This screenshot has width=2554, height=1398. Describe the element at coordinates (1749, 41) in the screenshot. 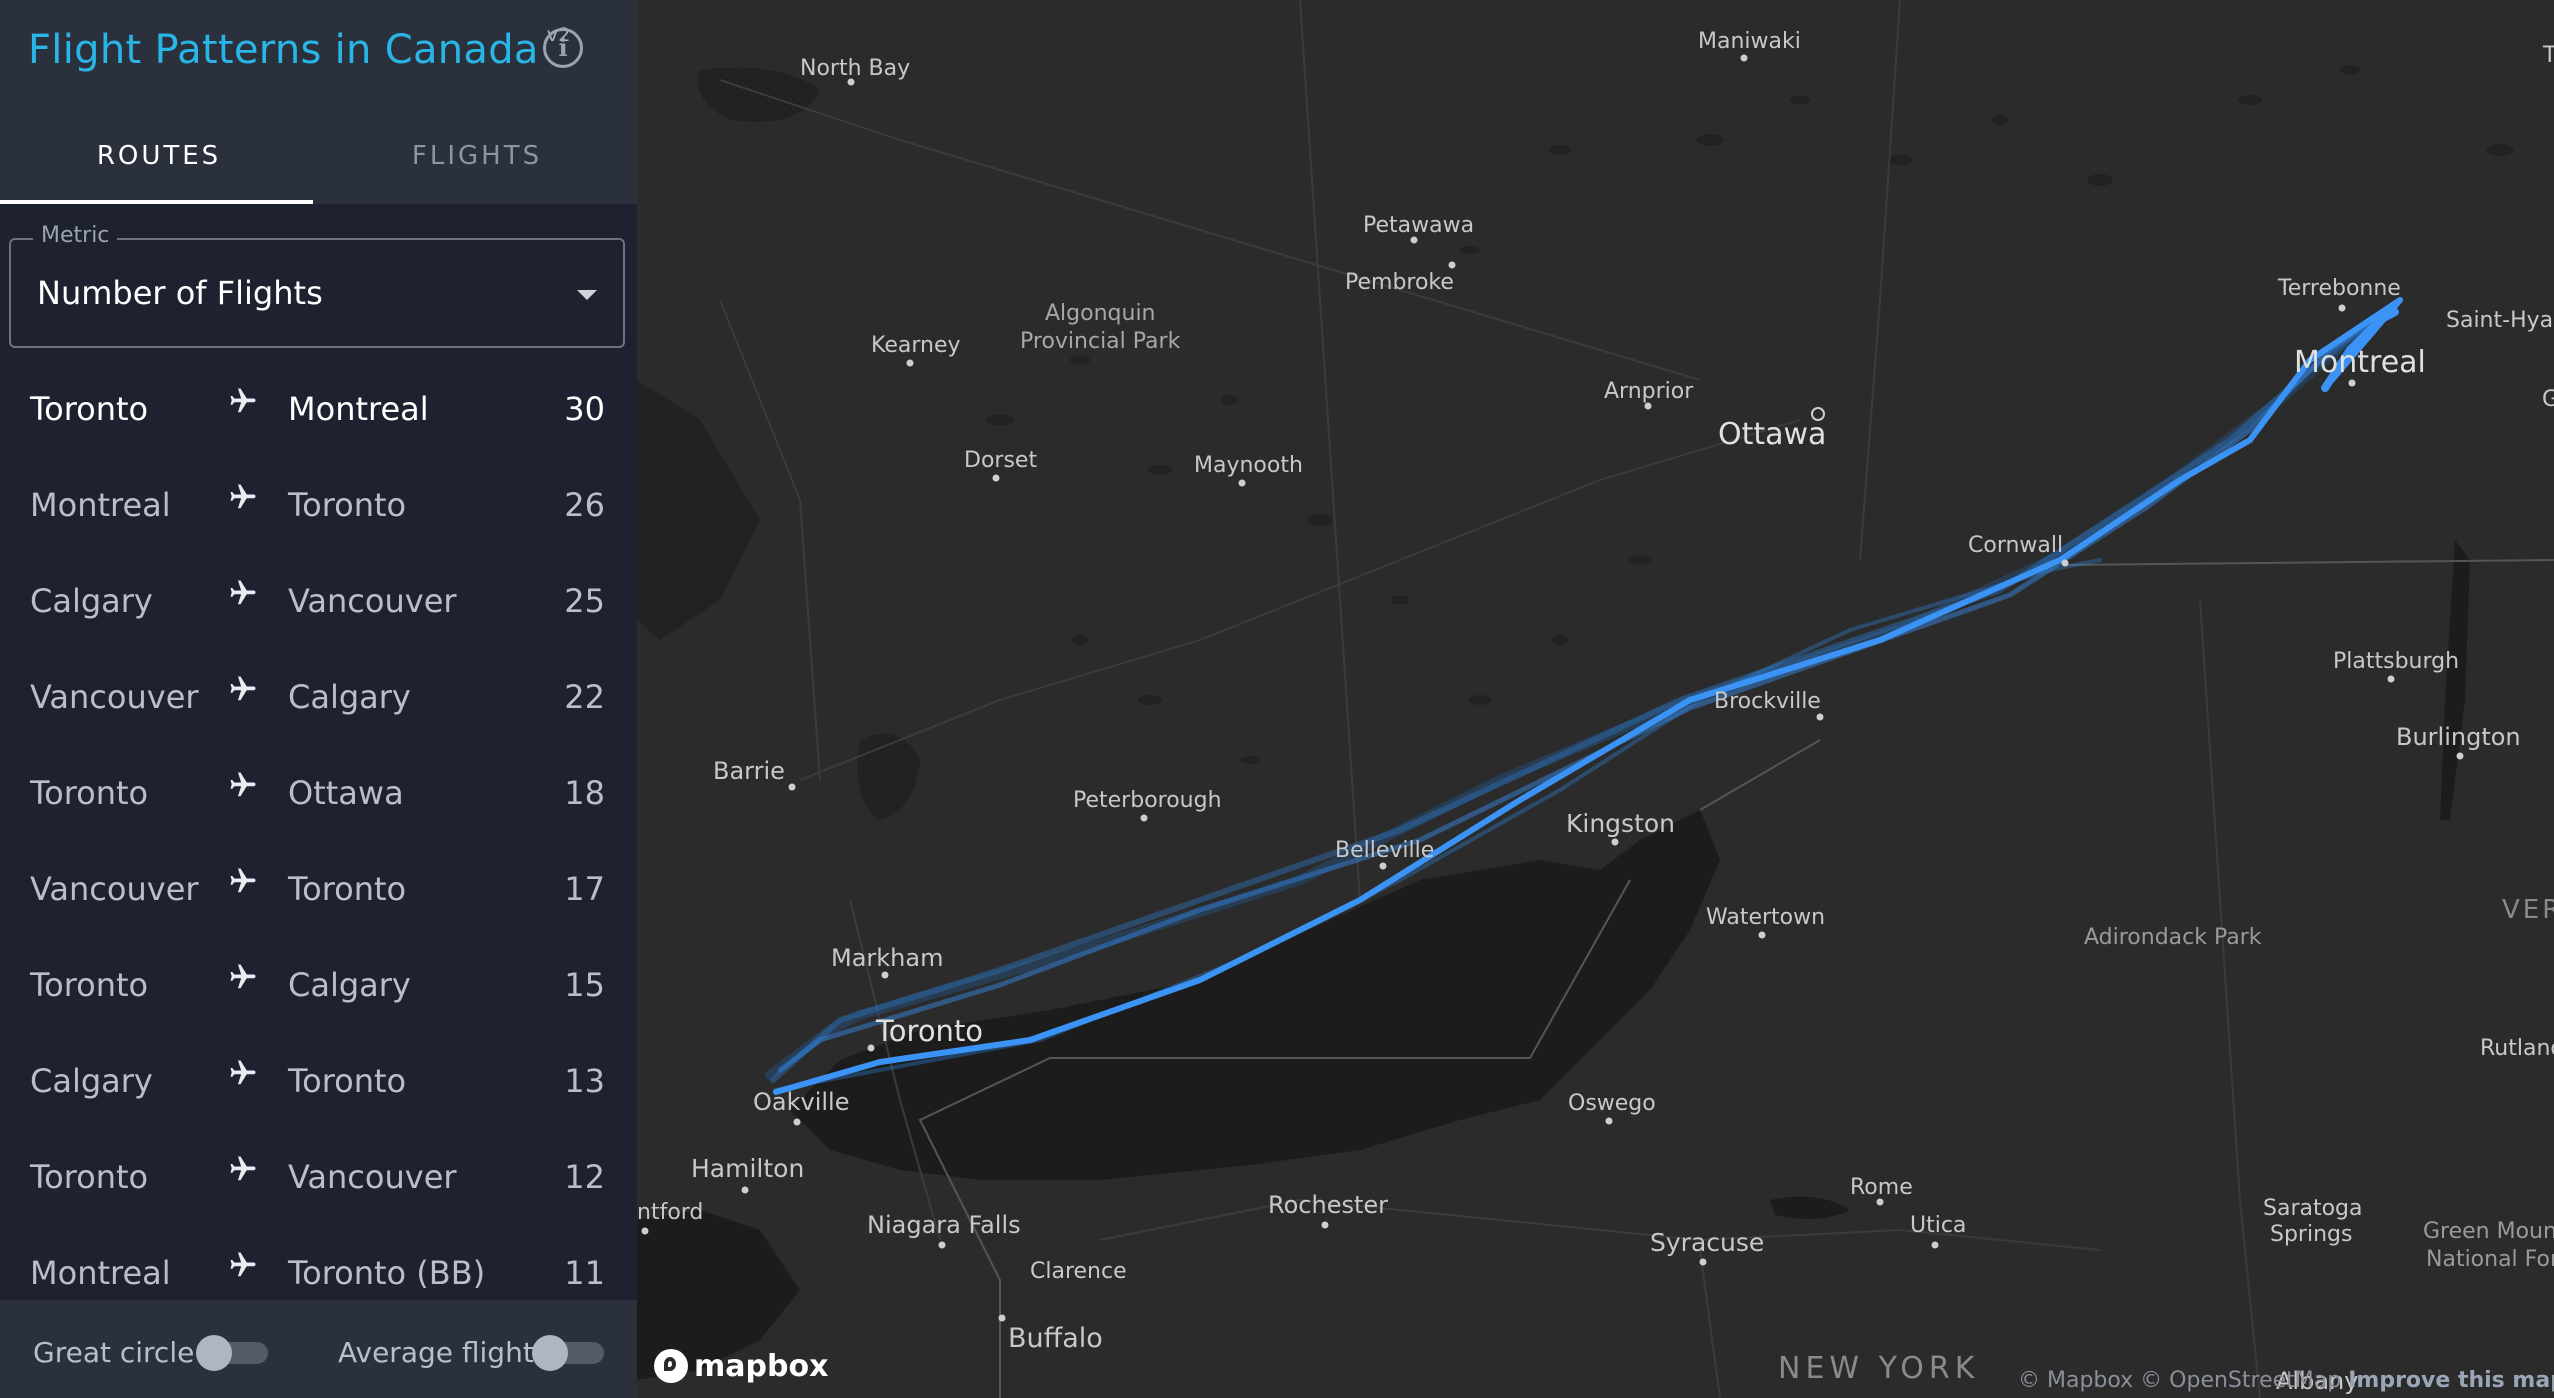

I see `label-maniwaki: Maniwaki` at that location.